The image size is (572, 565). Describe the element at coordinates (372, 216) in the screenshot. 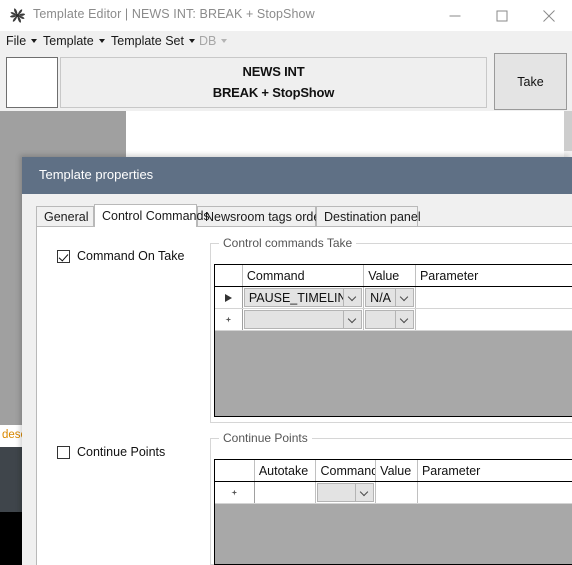

I see `tab-destination-panel-label: Destination panel` at that location.